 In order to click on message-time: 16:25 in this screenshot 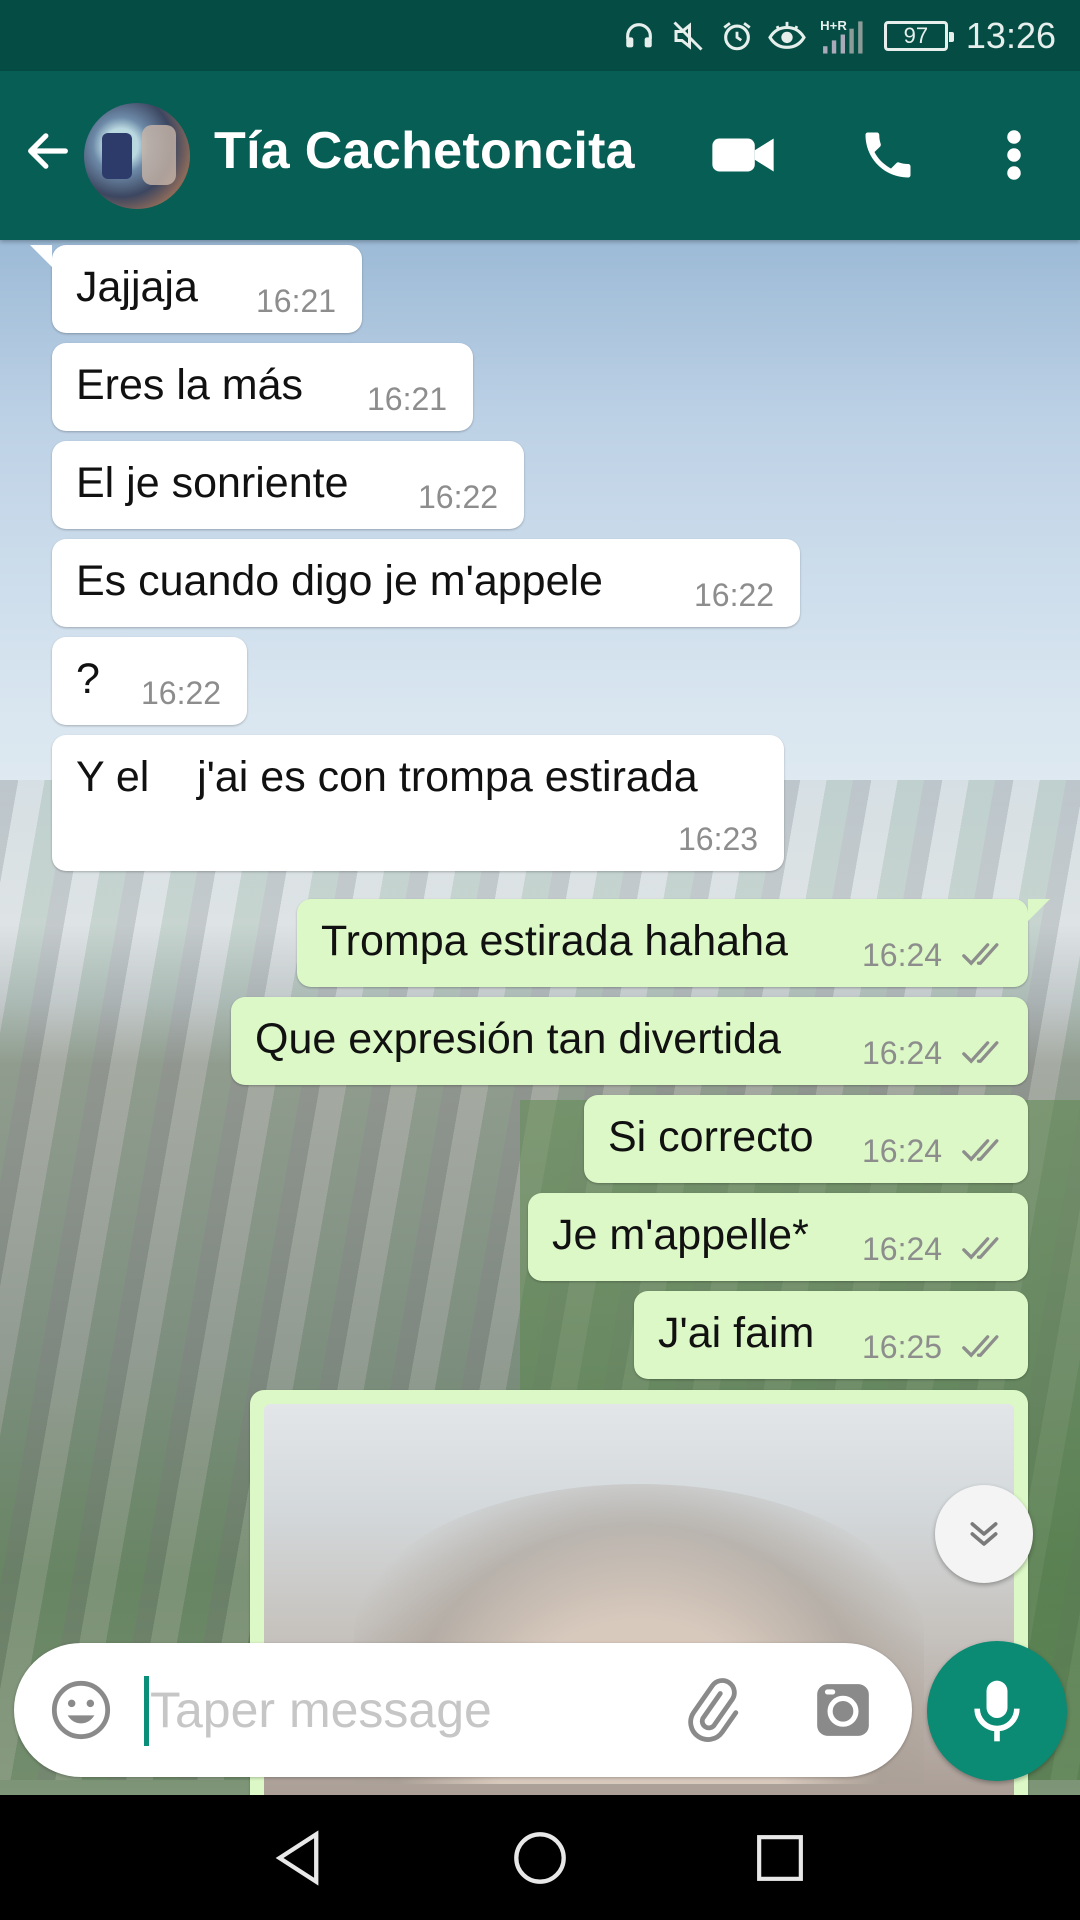, I will do `click(902, 1347)`.